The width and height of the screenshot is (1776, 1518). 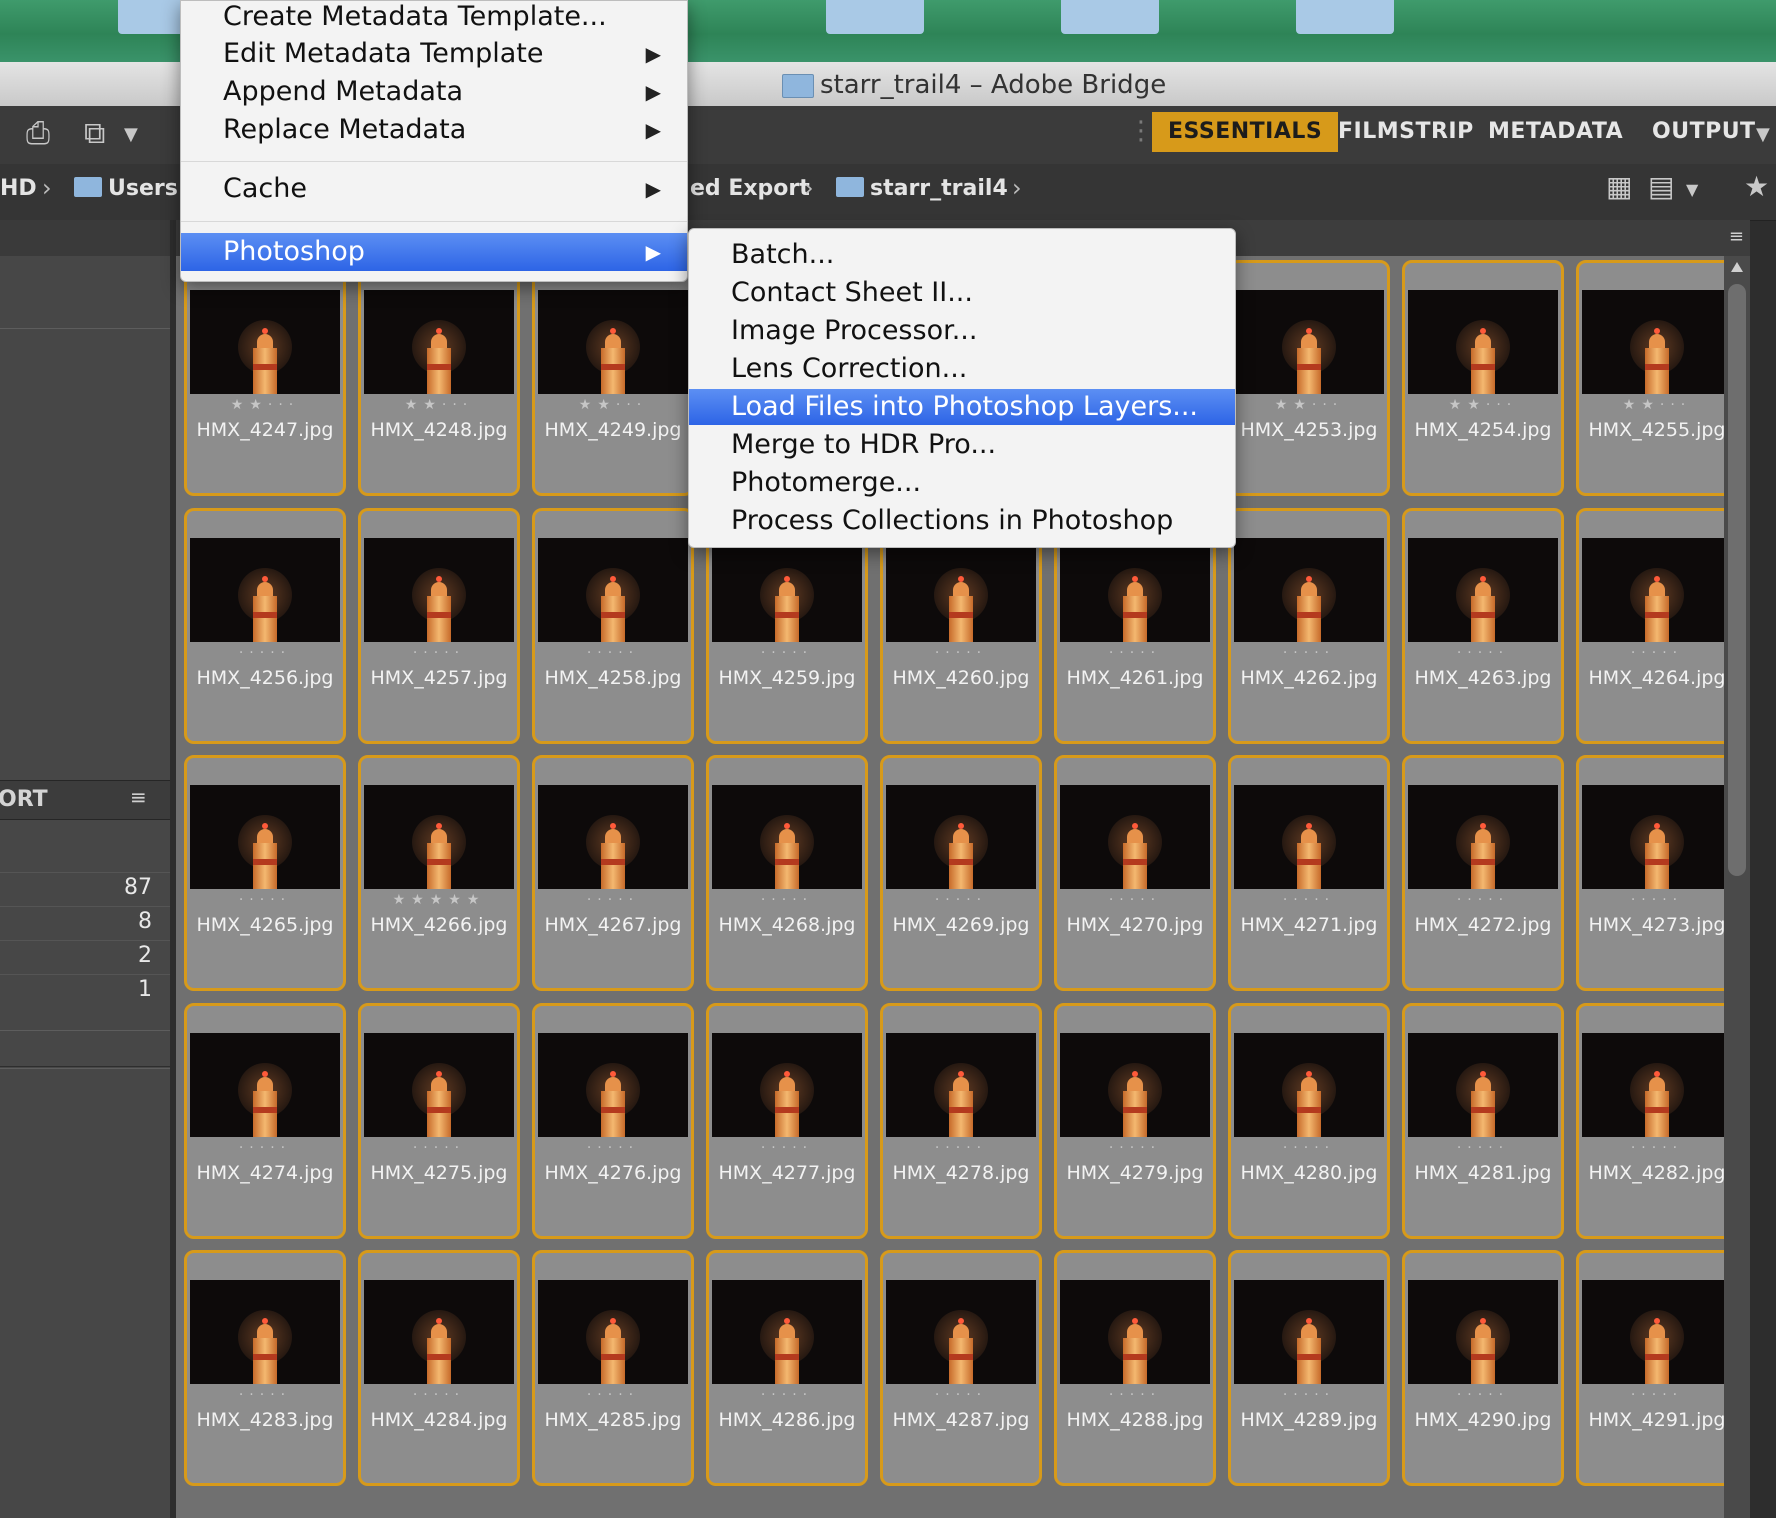 I want to click on list-item: 8, so click(x=85, y=923).